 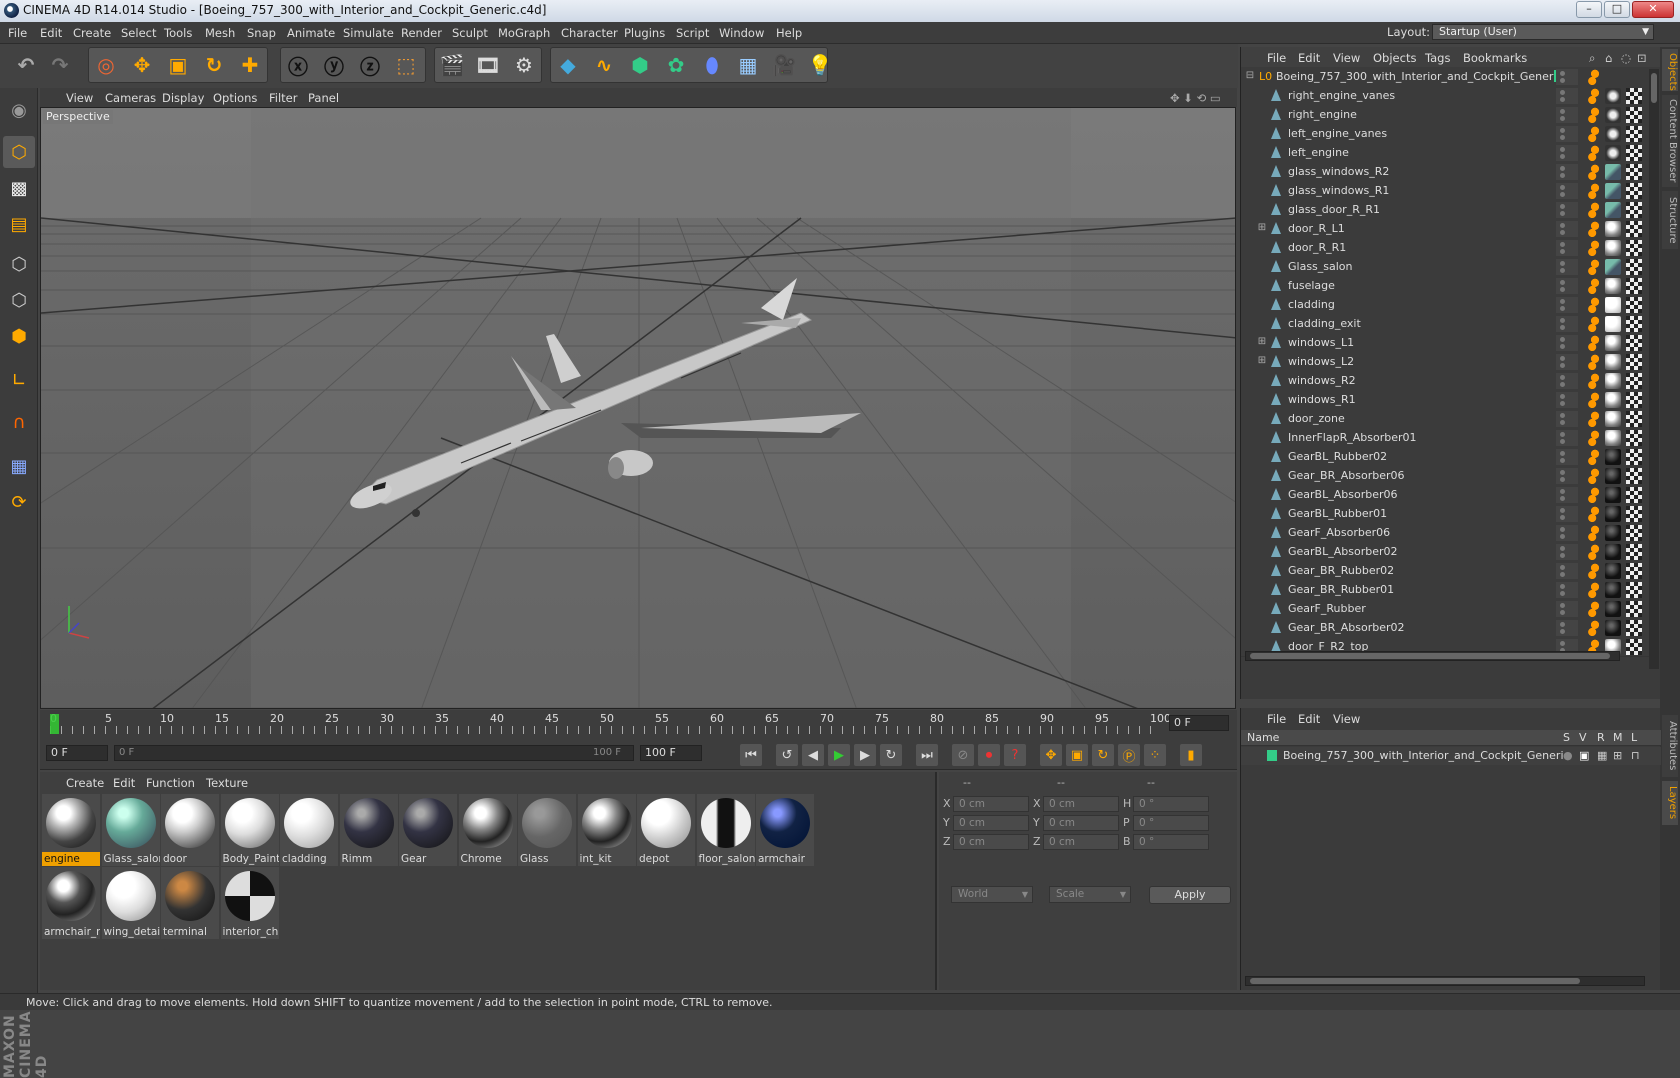 What do you see at coordinates (487, 830) in the screenshot?
I see `material-chrome: Chrome` at bounding box center [487, 830].